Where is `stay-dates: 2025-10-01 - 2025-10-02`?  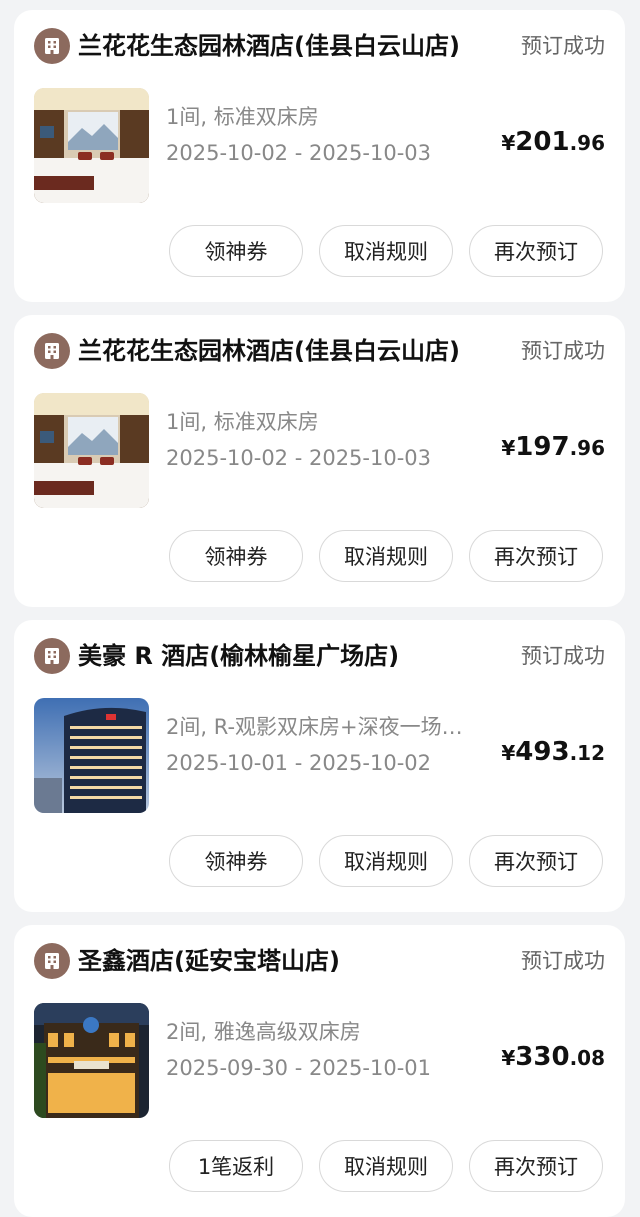 stay-dates: 2025-10-01 - 2025-10-02 is located at coordinates (299, 763).